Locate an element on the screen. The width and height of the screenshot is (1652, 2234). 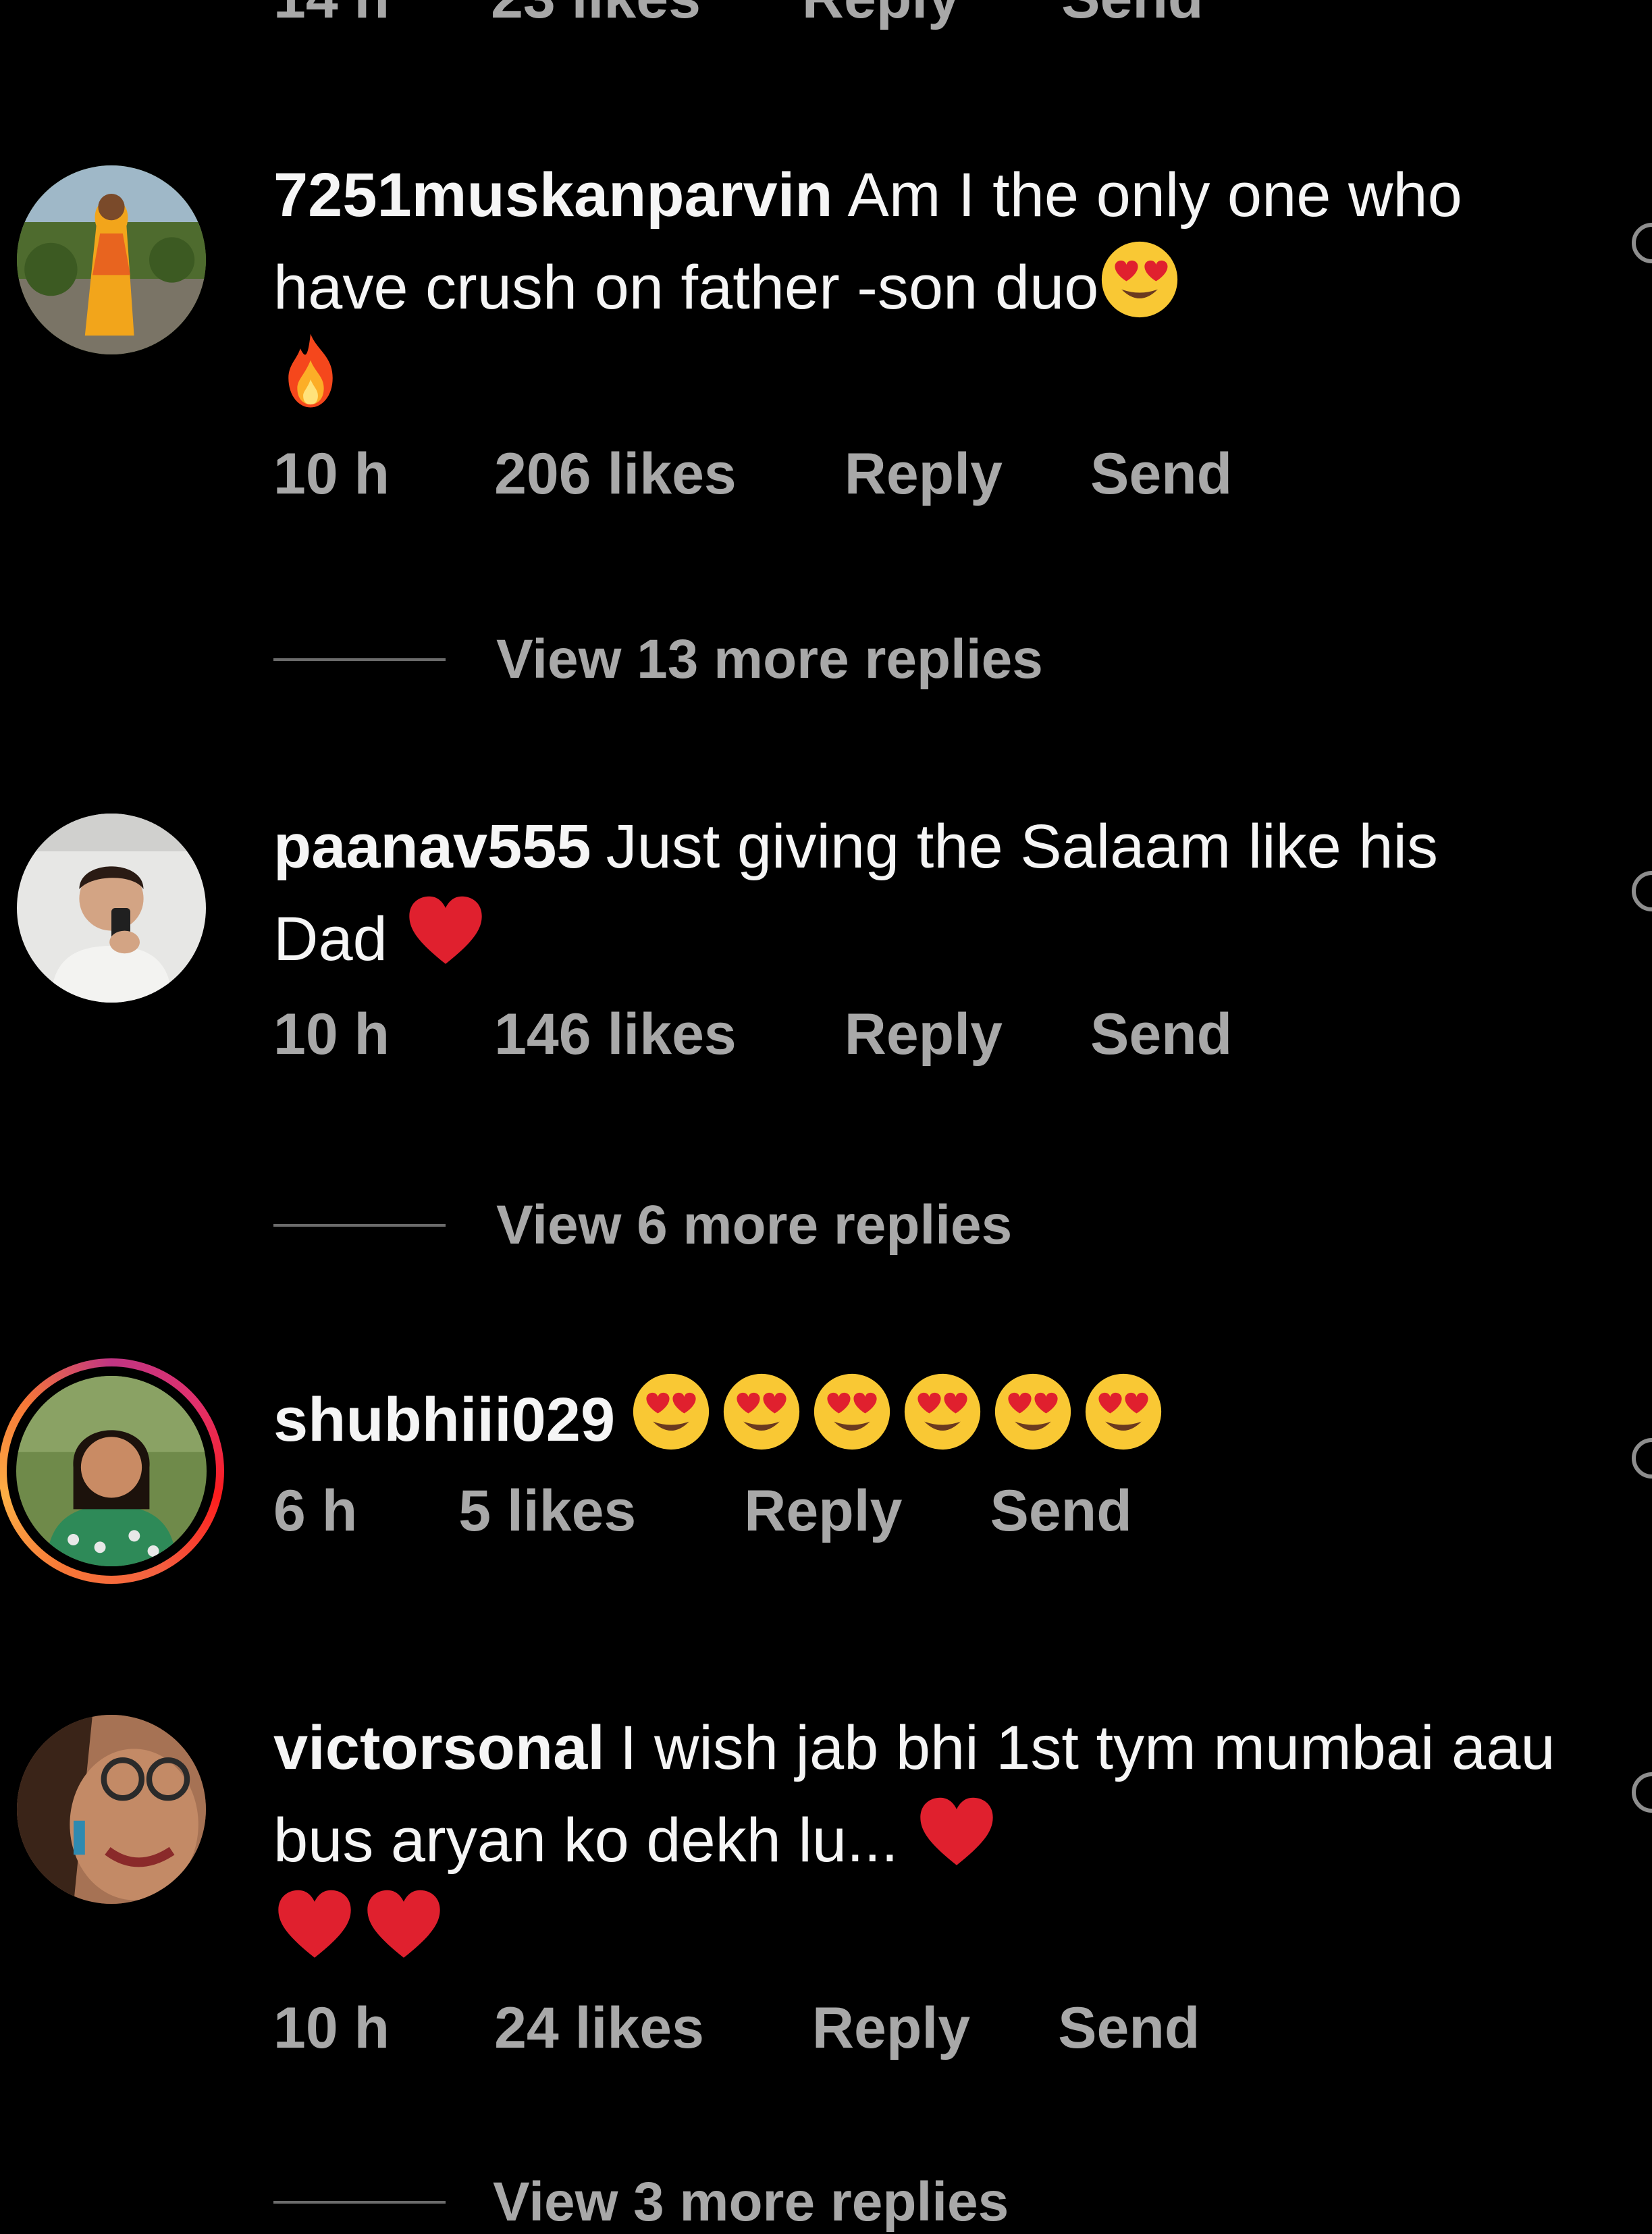
comment-likes: 206 likes is located at coordinates (616, 474).